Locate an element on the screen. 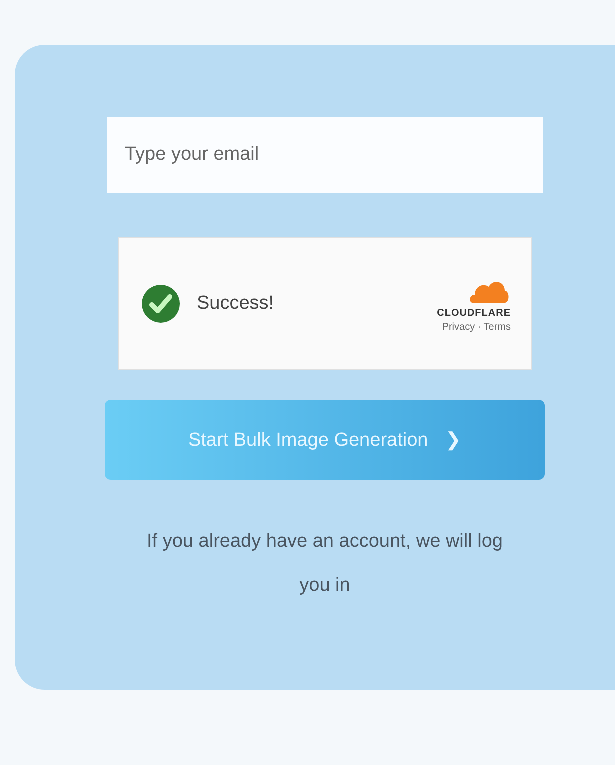 The image size is (615, 765). brand-name: CLOUDFLARE is located at coordinates (474, 313).